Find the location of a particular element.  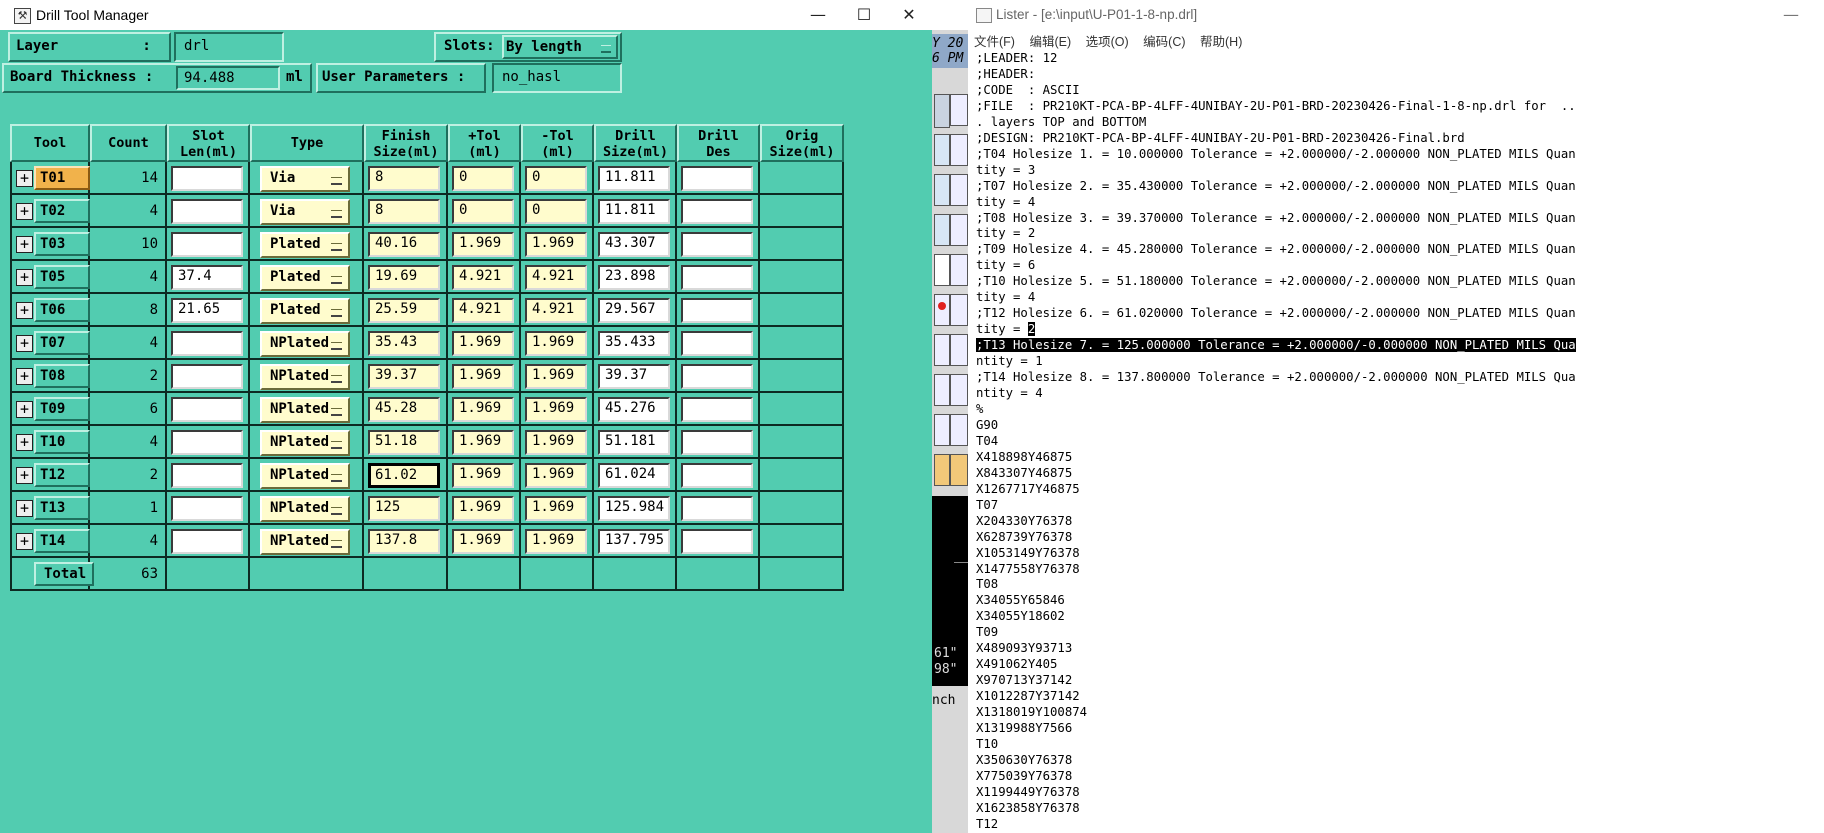

finish-size-input: 125 is located at coordinates (404, 508).